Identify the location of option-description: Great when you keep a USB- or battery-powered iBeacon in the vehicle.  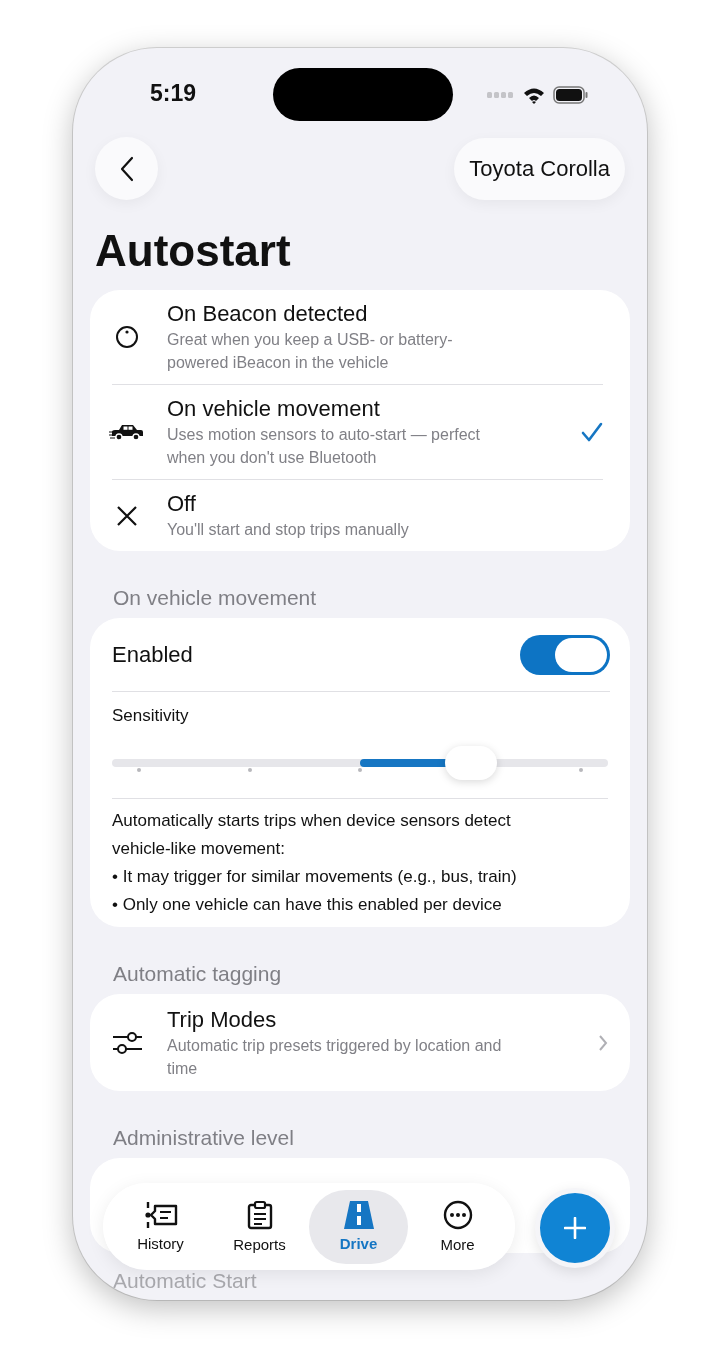
(310, 351).